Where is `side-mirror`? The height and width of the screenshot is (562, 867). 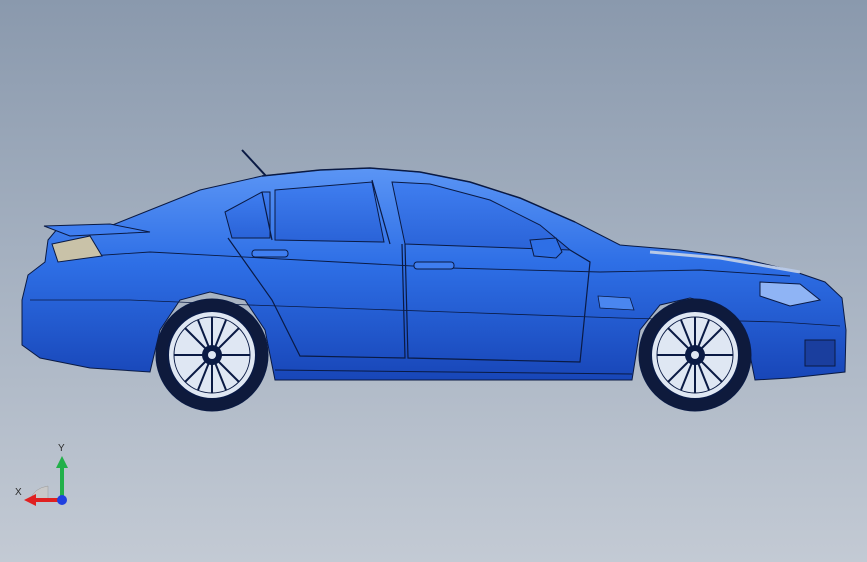
side-mirror is located at coordinates (546, 248).